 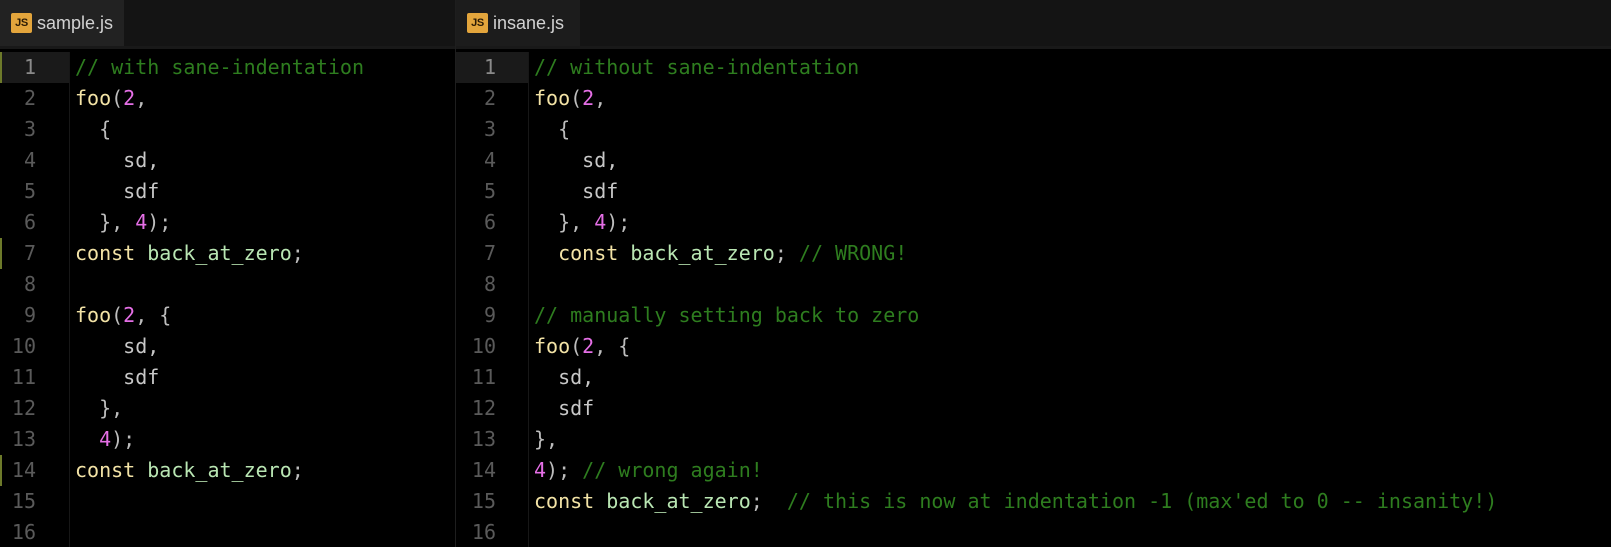 What do you see at coordinates (489, 222) in the screenshot?
I see `line-number: 6` at bounding box center [489, 222].